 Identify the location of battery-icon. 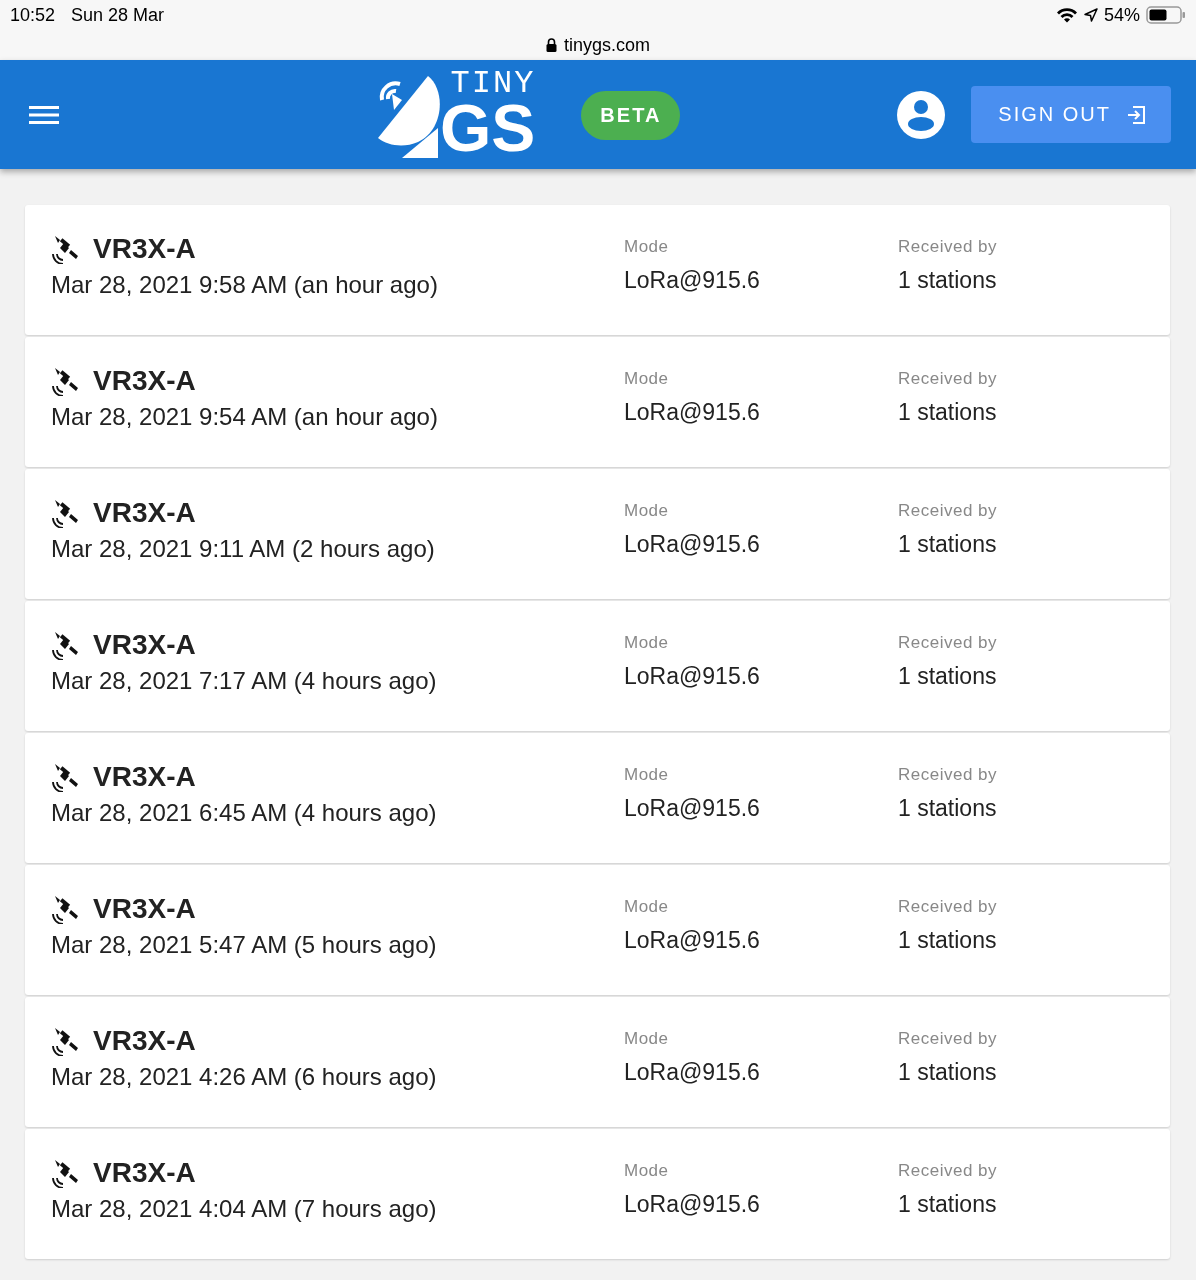
(1166, 15).